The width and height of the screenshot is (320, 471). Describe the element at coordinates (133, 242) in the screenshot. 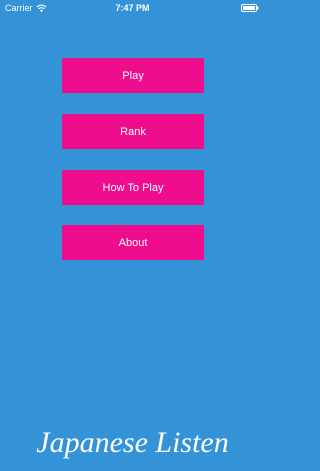

I see `about-button: About` at that location.